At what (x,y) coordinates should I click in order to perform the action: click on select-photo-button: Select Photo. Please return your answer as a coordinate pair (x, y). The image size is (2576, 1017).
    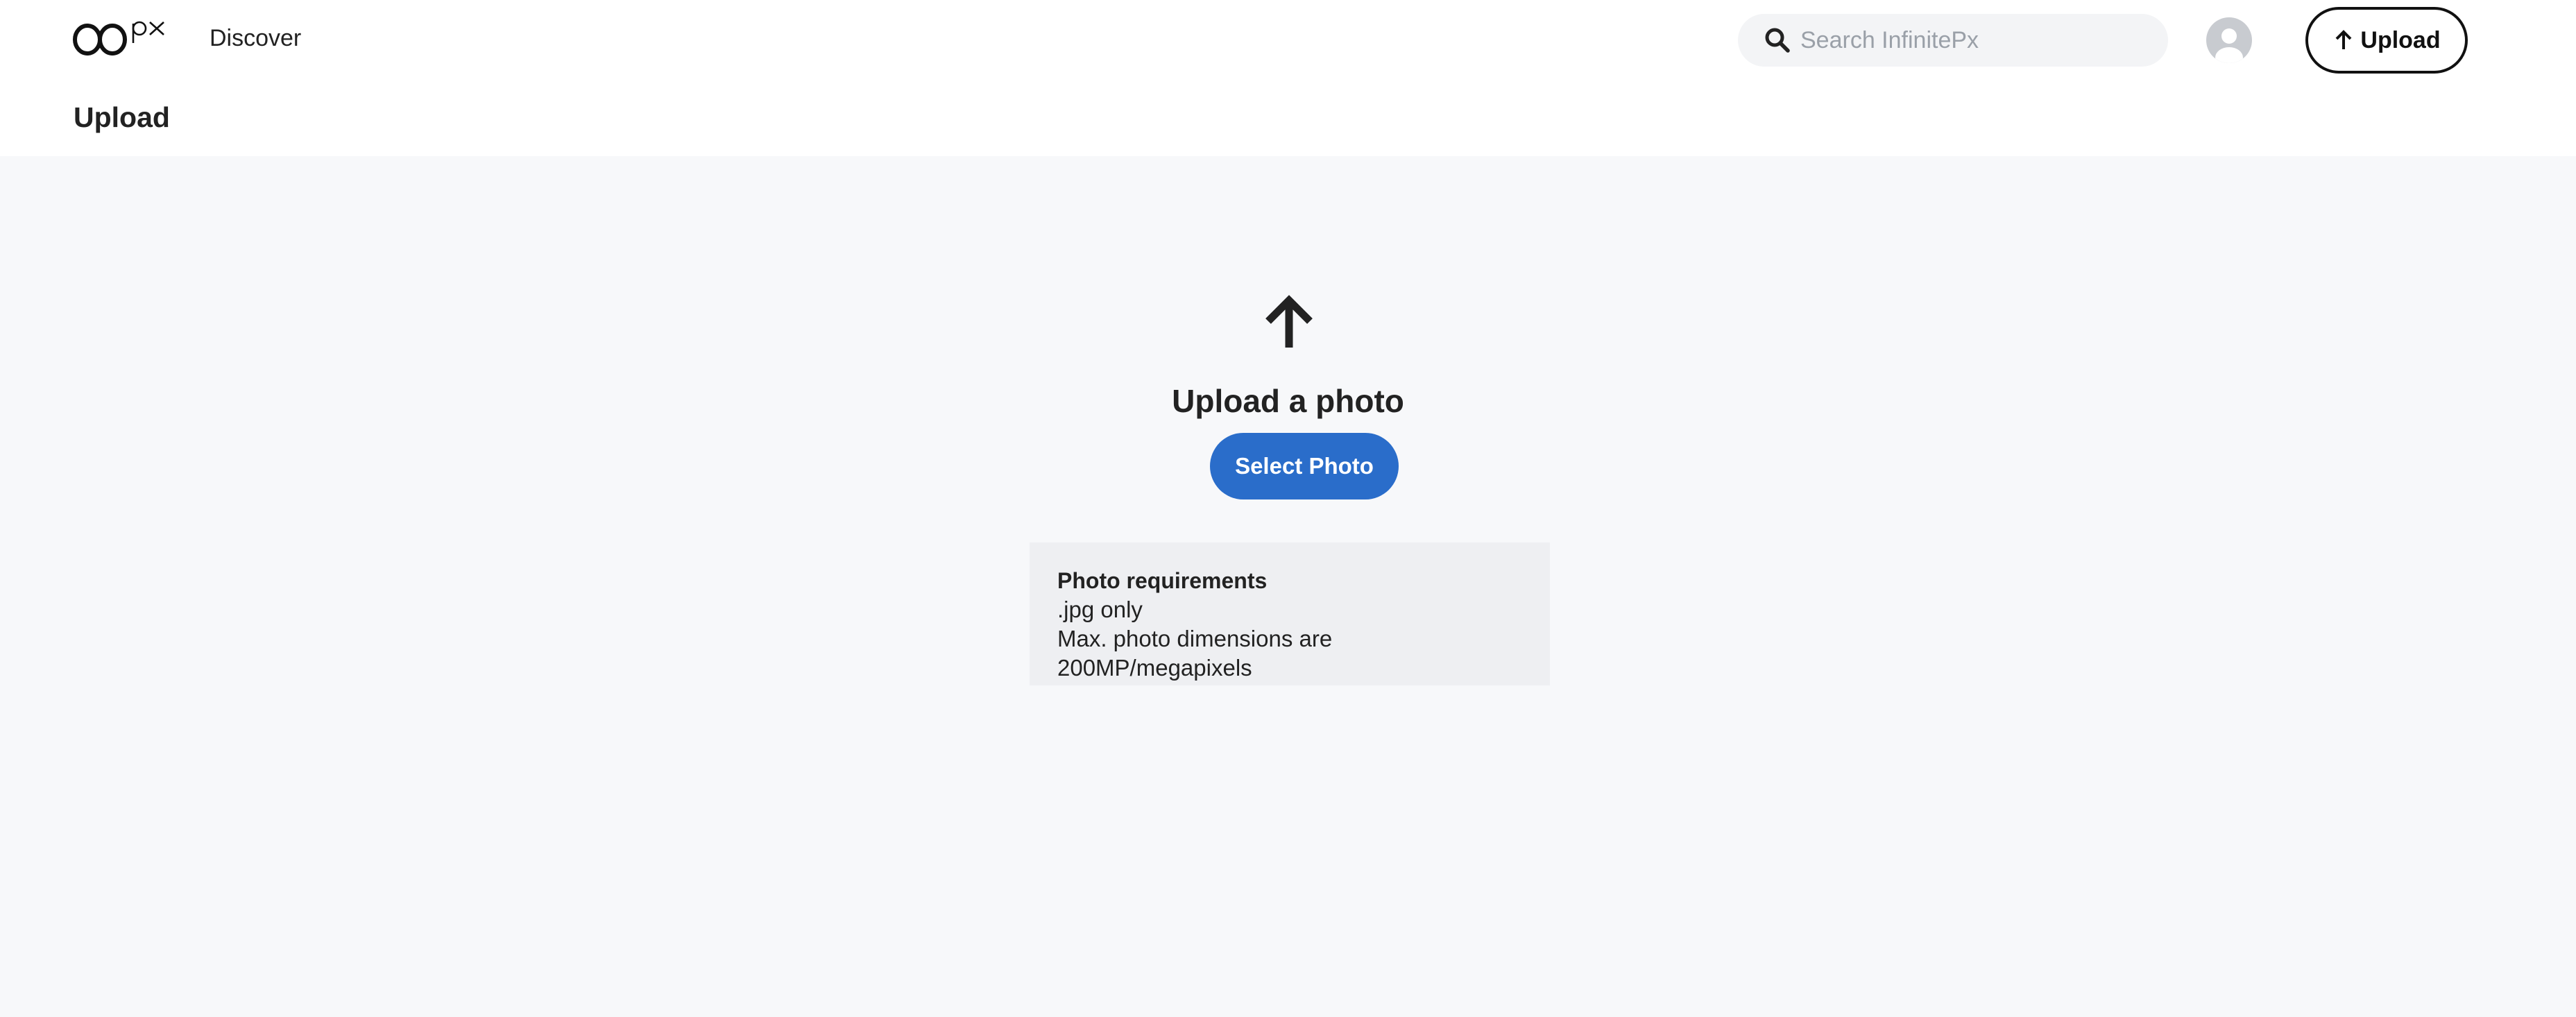
    Looking at the image, I should click on (1304, 466).